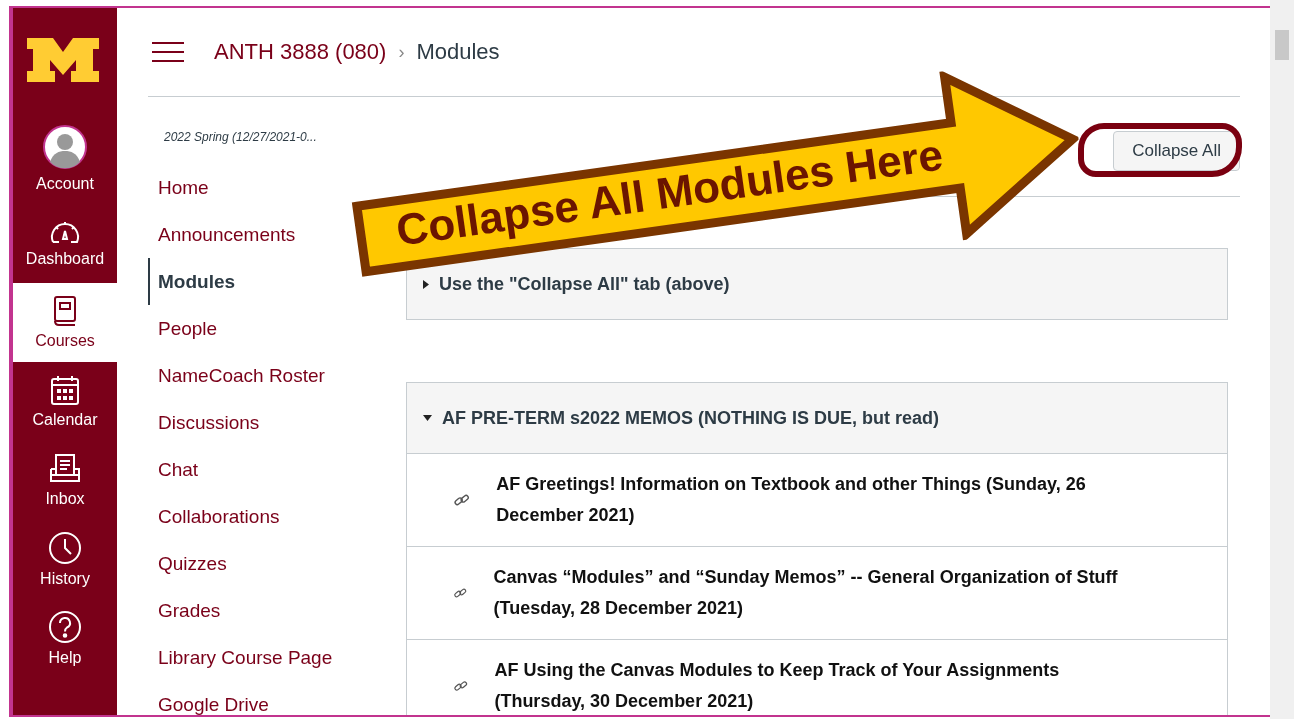  Describe the element at coordinates (691, 418) in the screenshot. I see `module-title: AF PRE-TERM s2022 MEMOS (NOTHING IS DUE, but read)` at that location.